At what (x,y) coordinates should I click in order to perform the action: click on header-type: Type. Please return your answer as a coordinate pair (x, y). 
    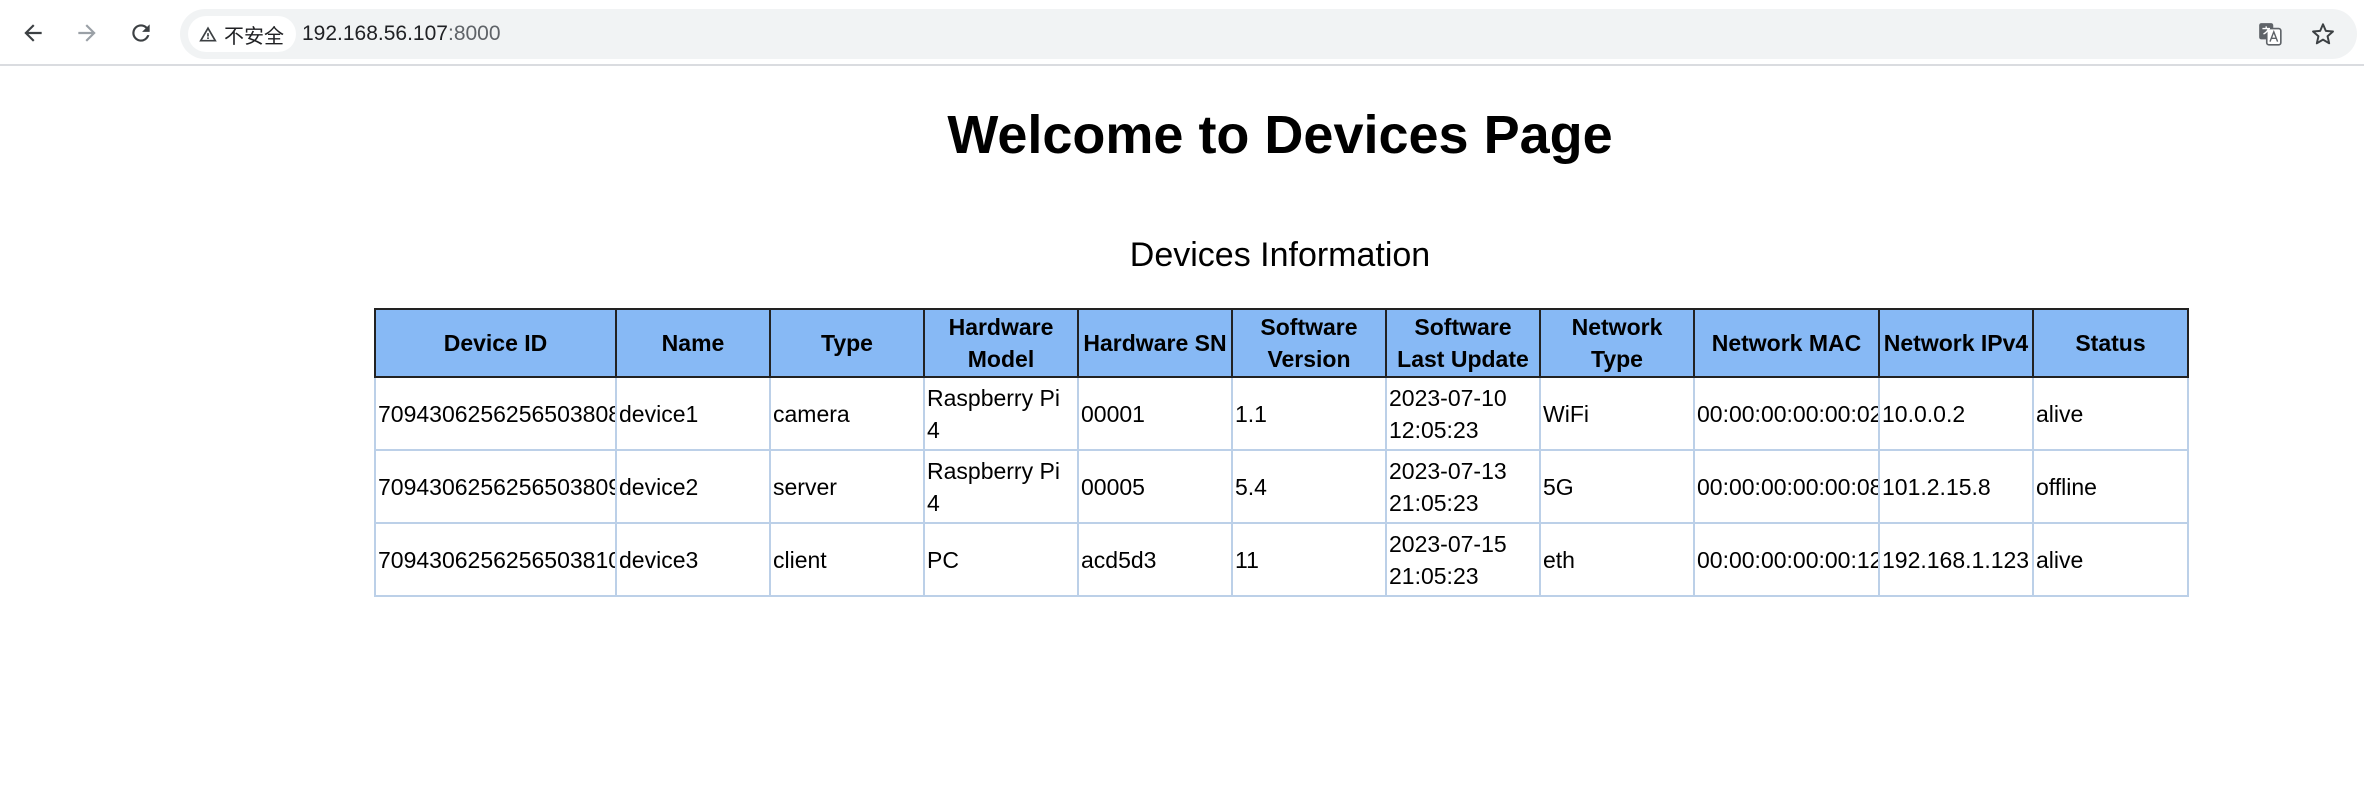
    Looking at the image, I should click on (847, 343).